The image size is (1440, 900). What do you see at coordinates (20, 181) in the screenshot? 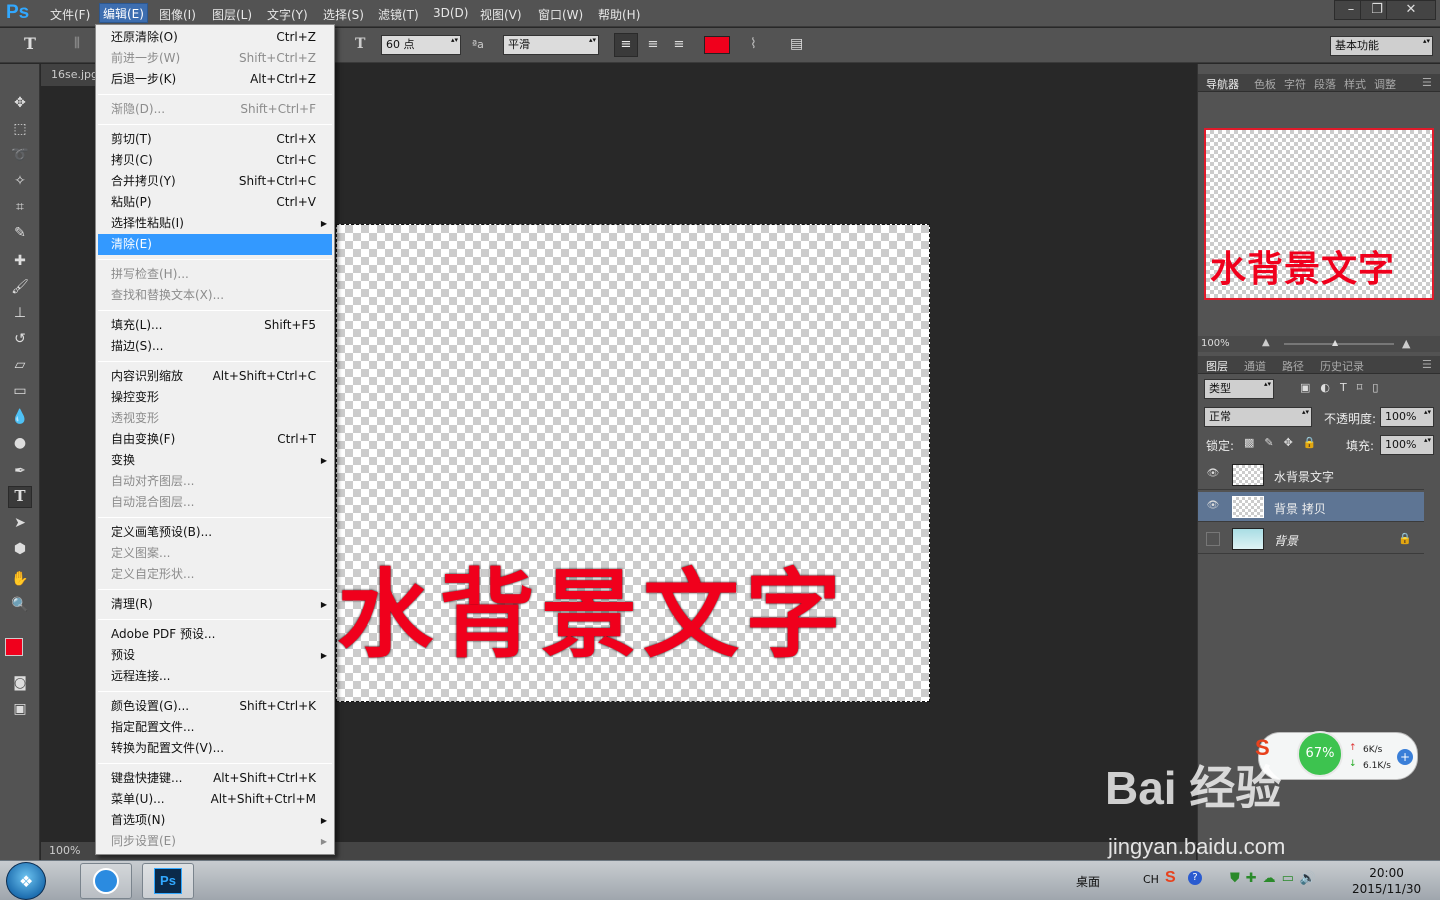
I see `magic-wand-tool-icon: ✧` at bounding box center [20, 181].